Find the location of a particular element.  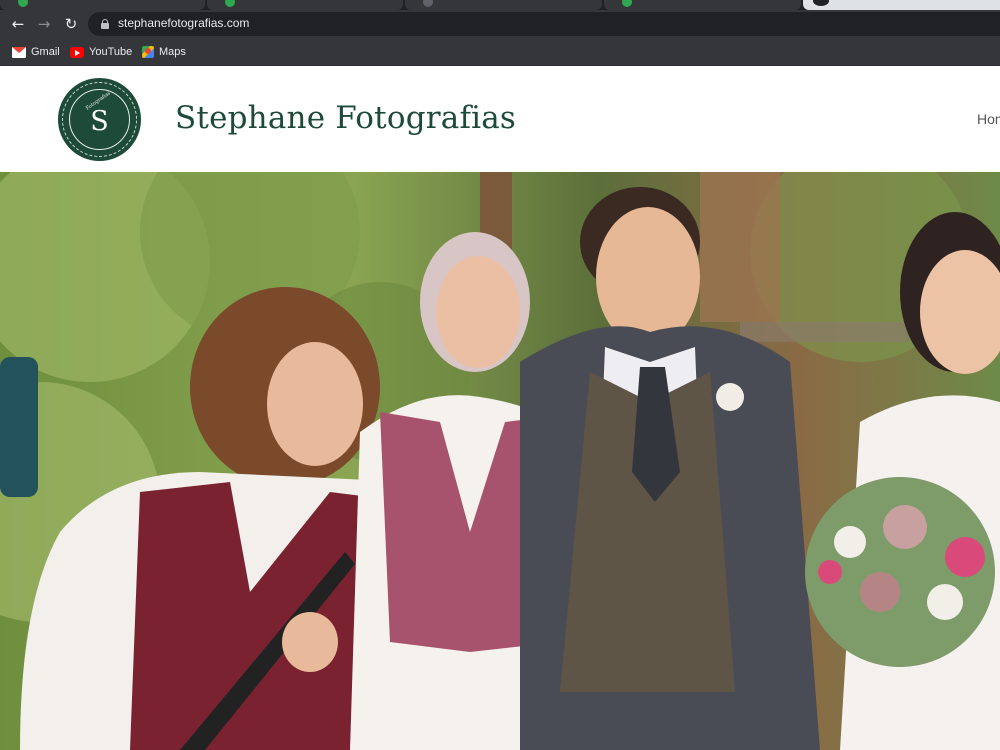

browser-toolbar: ← → ↻ stephanefotografias.com is located at coordinates (500, 24).